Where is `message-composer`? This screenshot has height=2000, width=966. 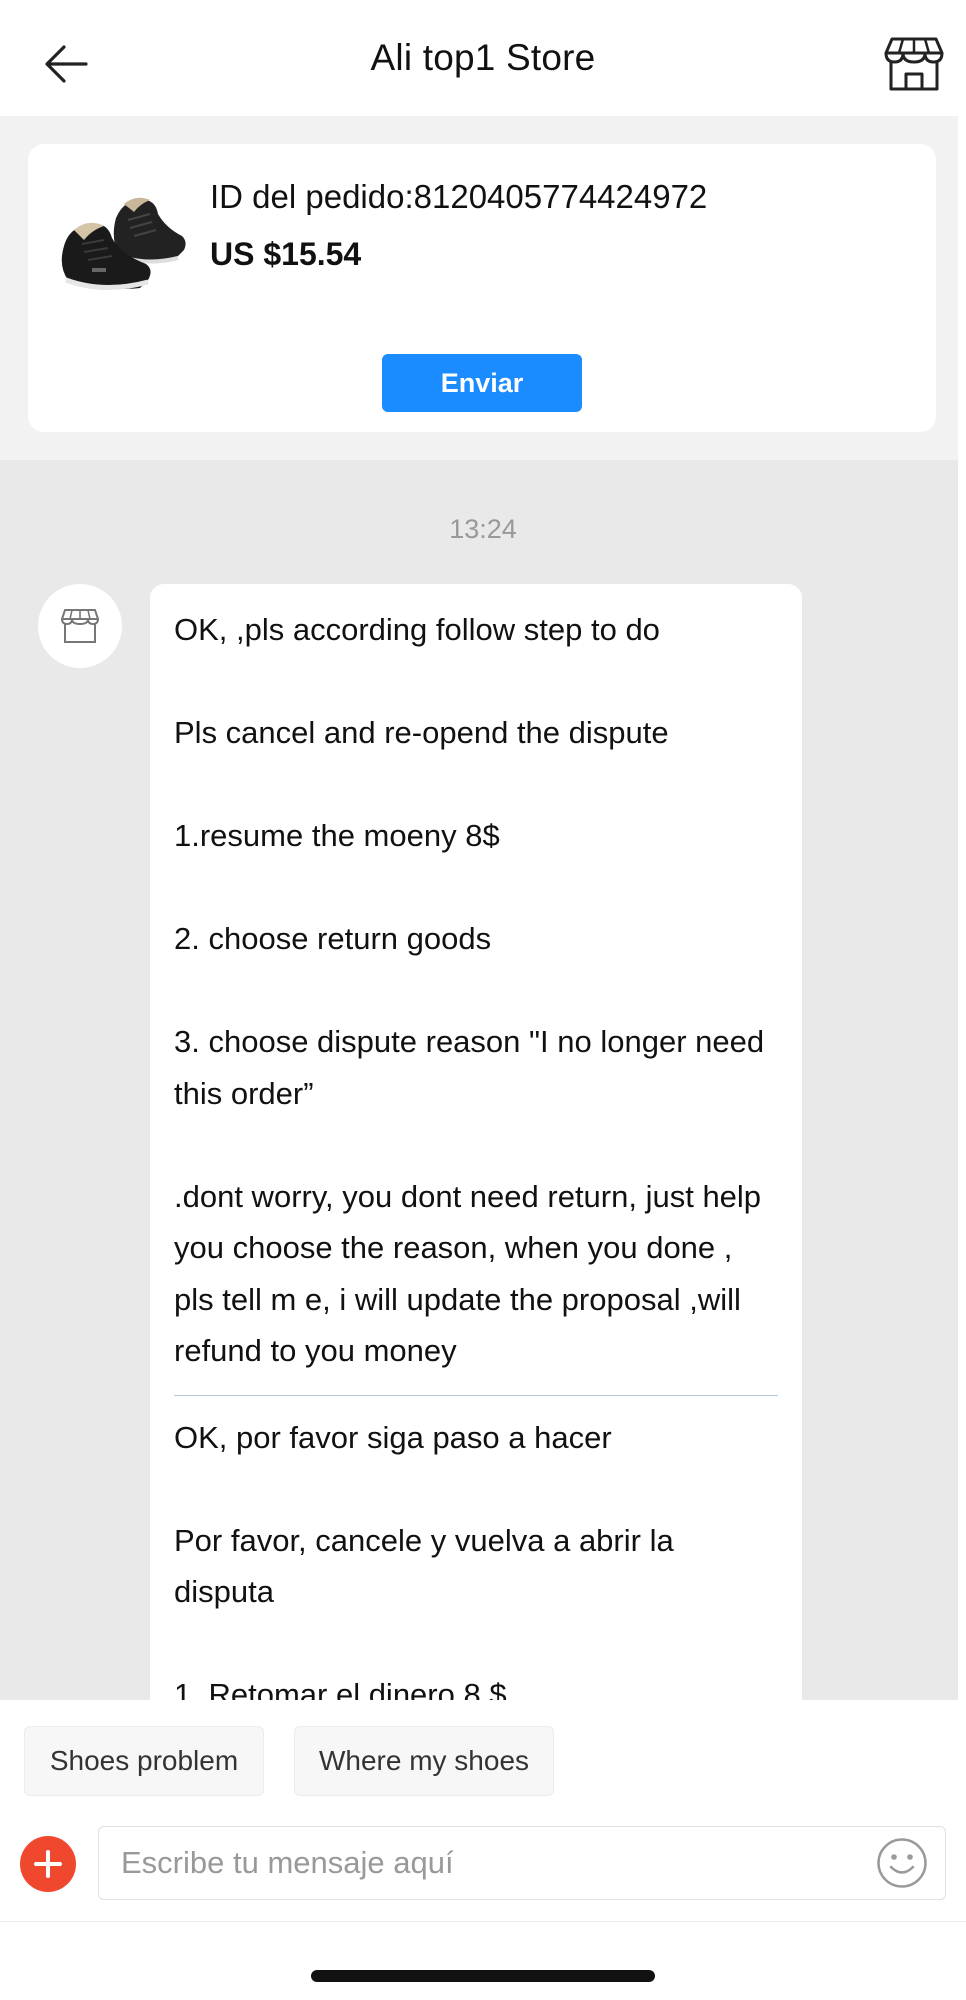 message-composer is located at coordinates (483, 1871).